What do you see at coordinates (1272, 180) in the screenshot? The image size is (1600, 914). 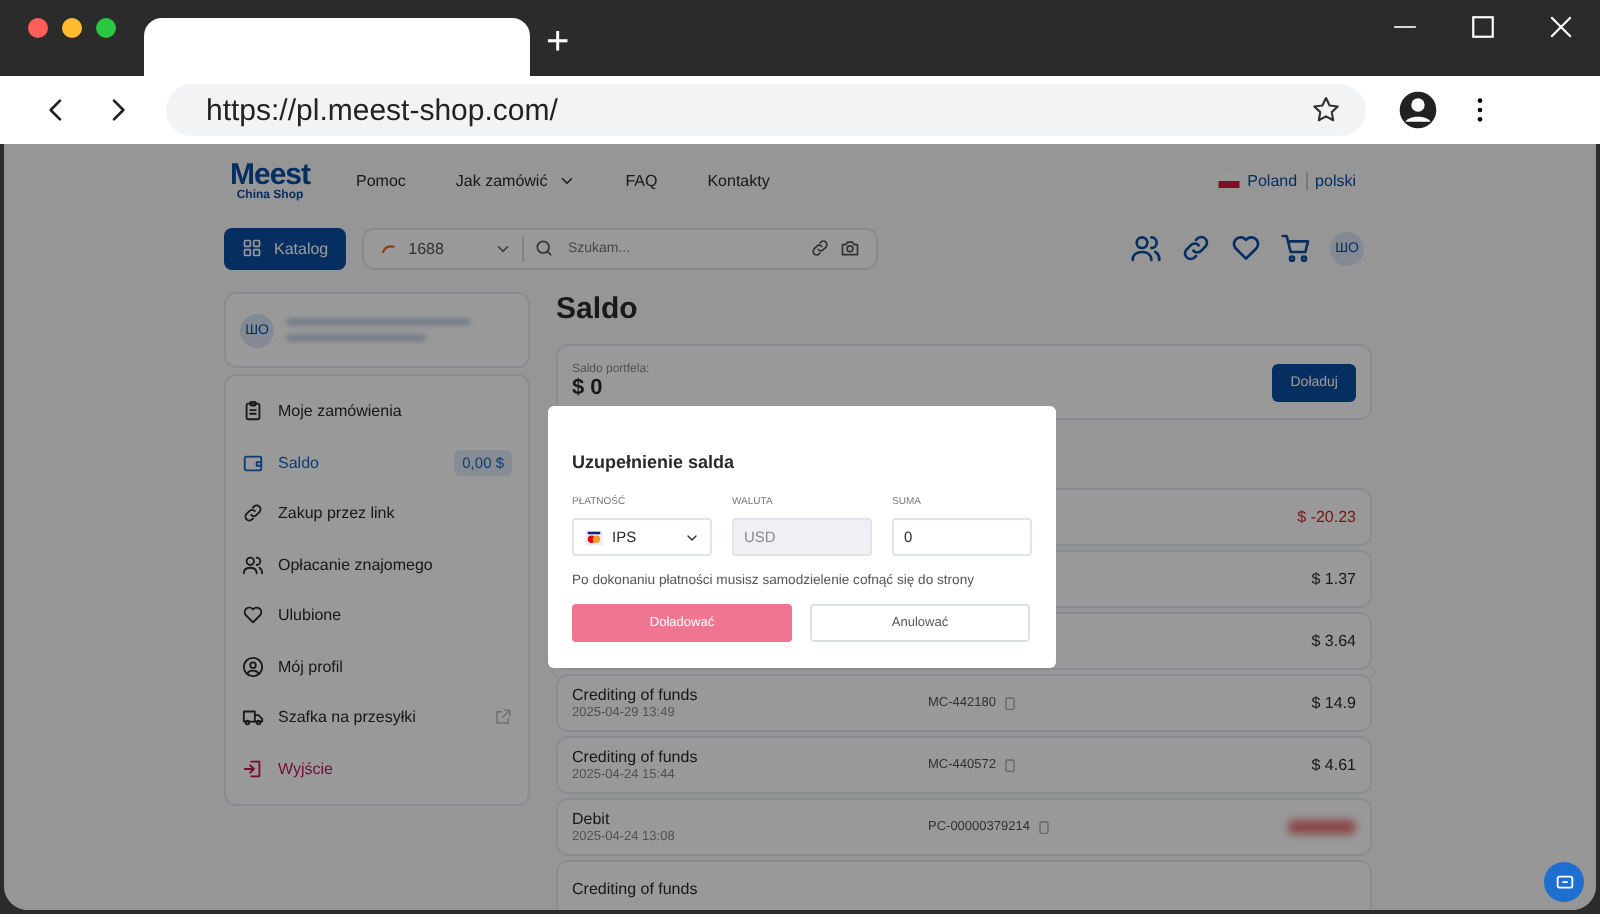 I see `country-link: Poland` at bounding box center [1272, 180].